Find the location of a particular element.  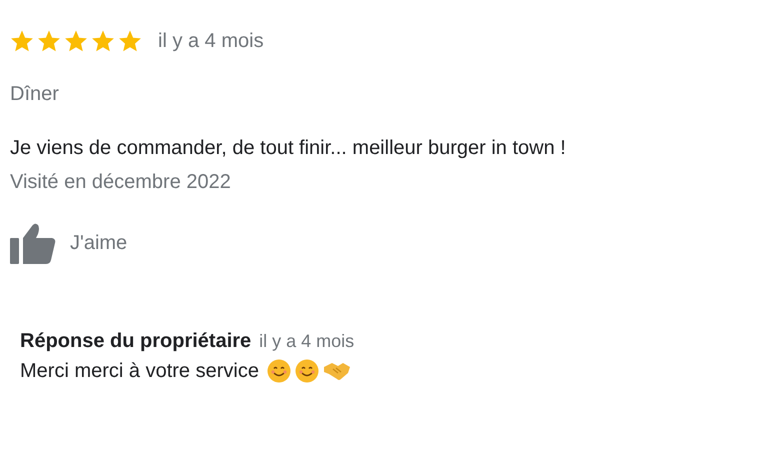

meal-type: Dîner is located at coordinates (35, 94).